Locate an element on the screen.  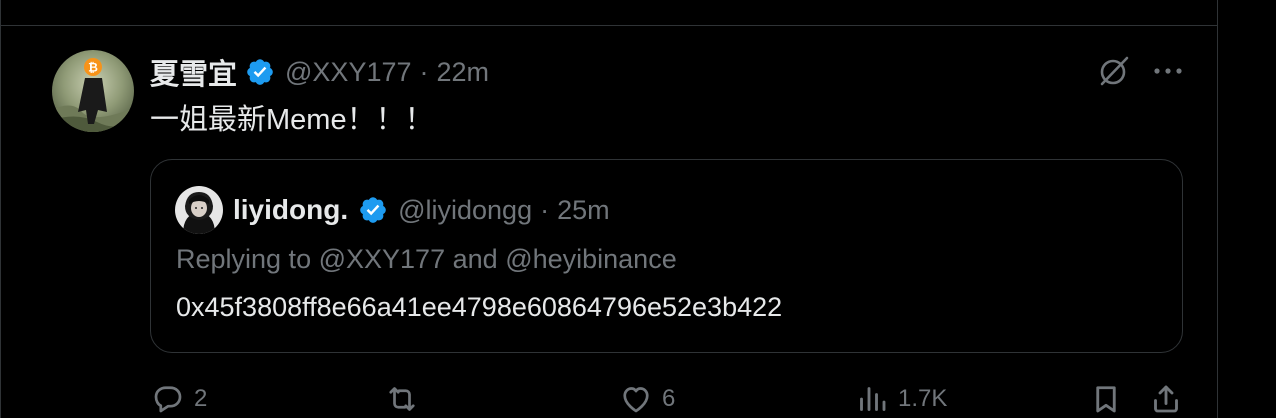
share-icon is located at coordinates (1166, 399).